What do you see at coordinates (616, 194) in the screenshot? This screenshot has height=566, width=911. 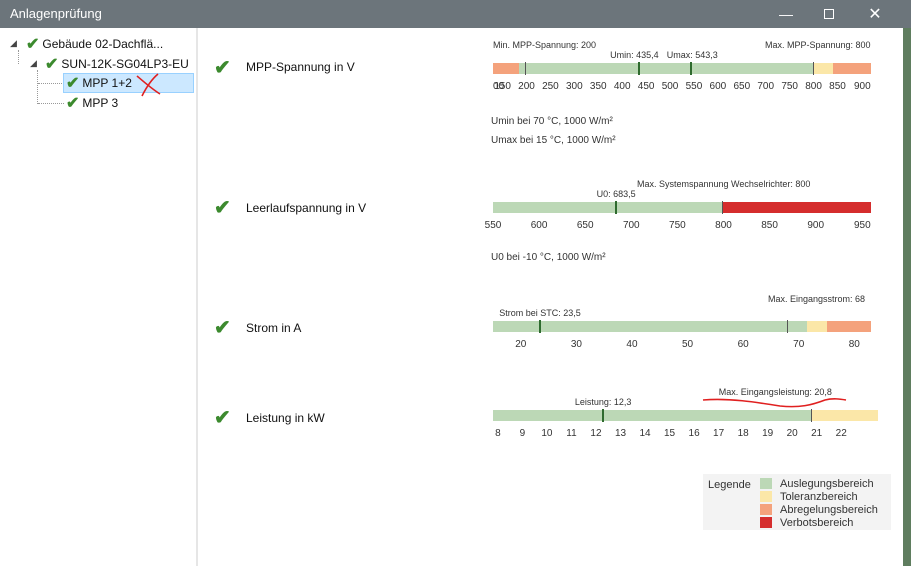 I see `gauge-marker-label: U0: 683,5` at bounding box center [616, 194].